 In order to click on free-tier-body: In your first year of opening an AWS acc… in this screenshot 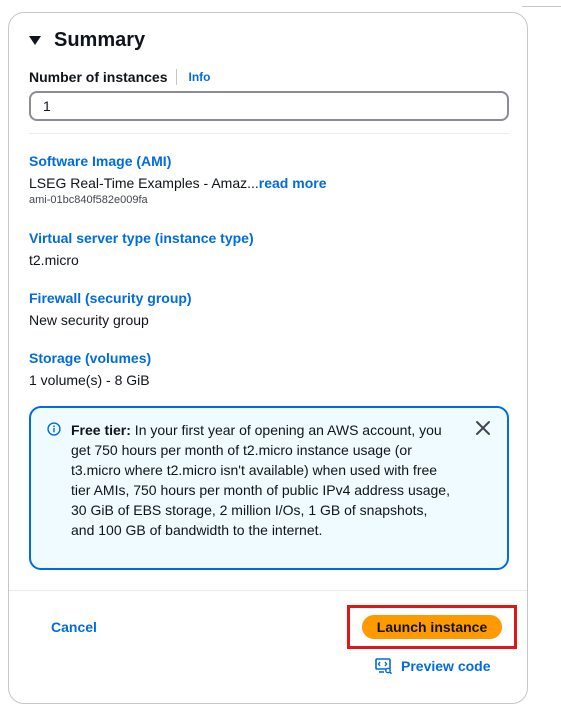, I will do `click(260, 480)`.